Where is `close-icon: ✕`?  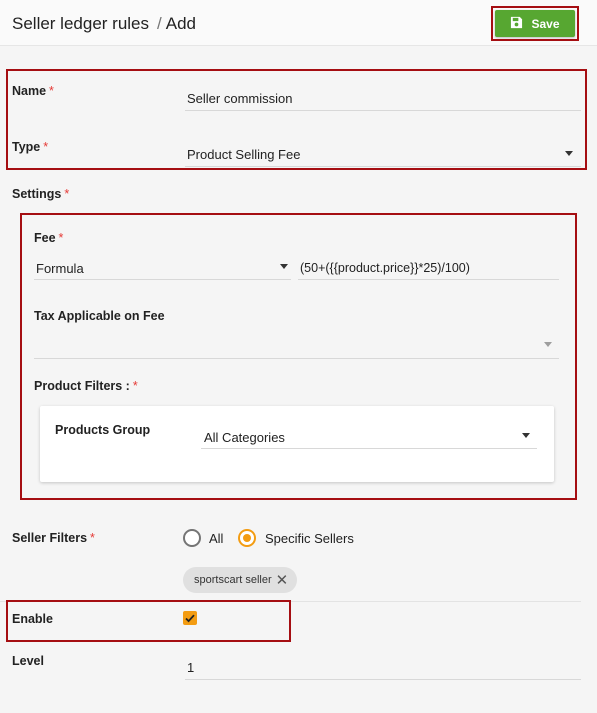
close-icon: ✕ is located at coordinates (282, 580).